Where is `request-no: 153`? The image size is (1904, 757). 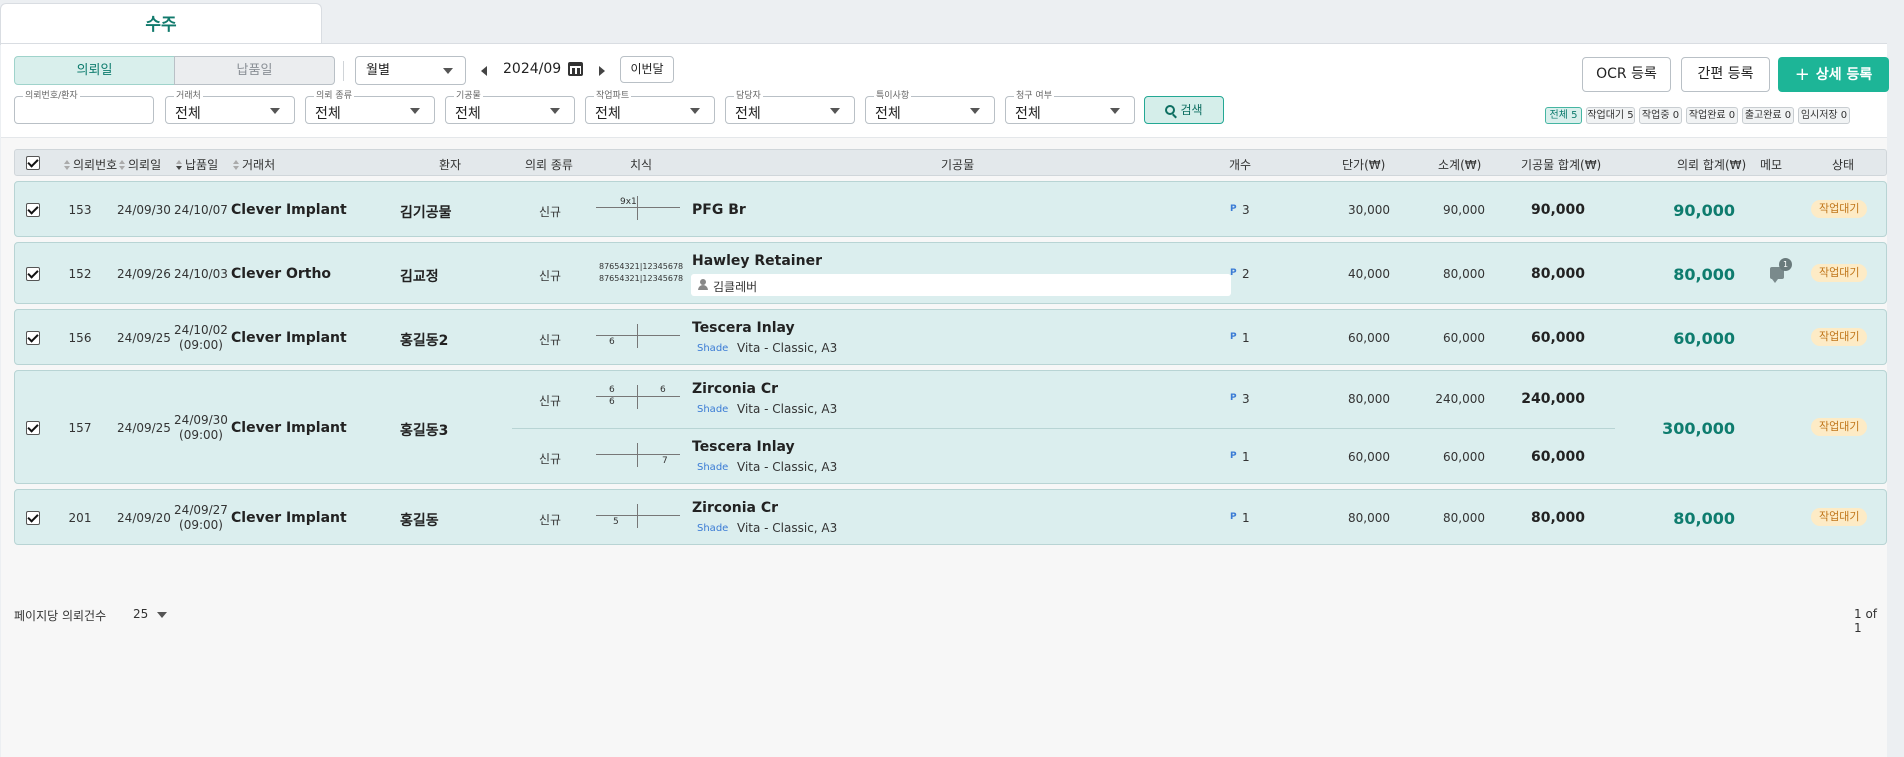 request-no: 153 is located at coordinates (80, 210).